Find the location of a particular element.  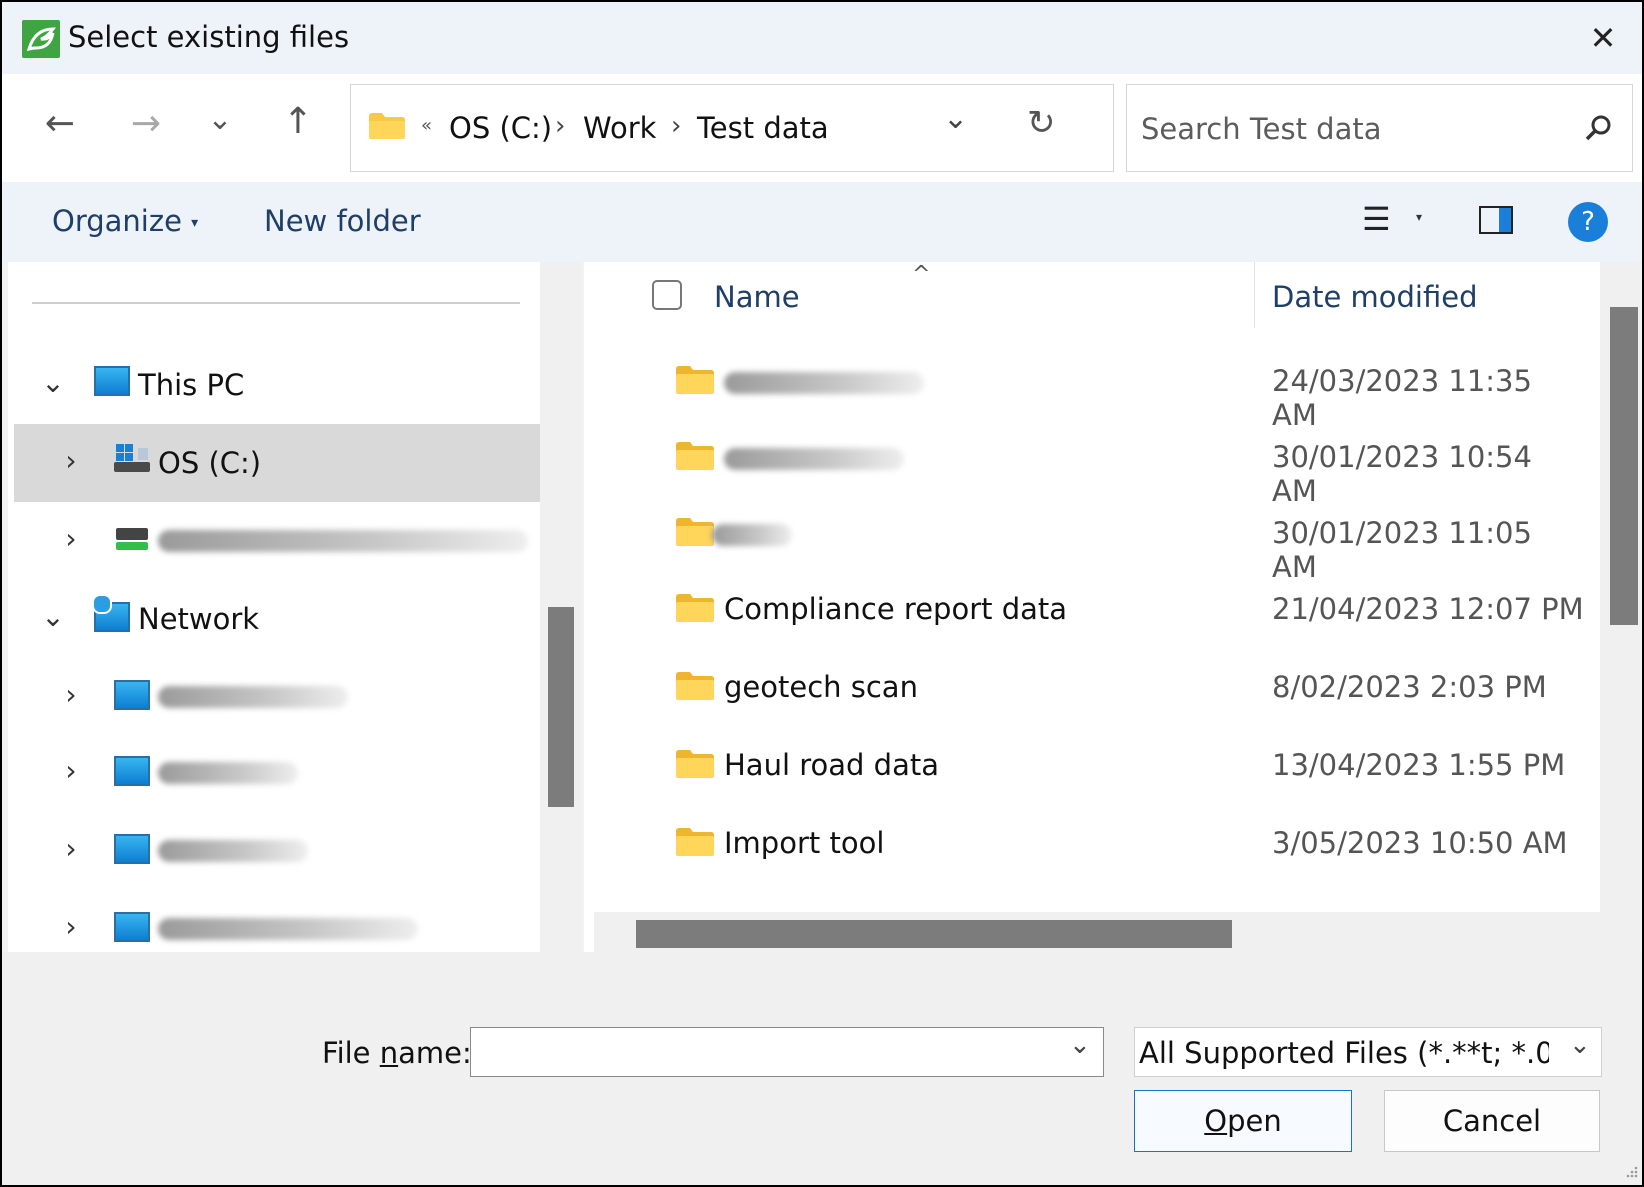

close-icon: ✕ is located at coordinates (1603, 39).